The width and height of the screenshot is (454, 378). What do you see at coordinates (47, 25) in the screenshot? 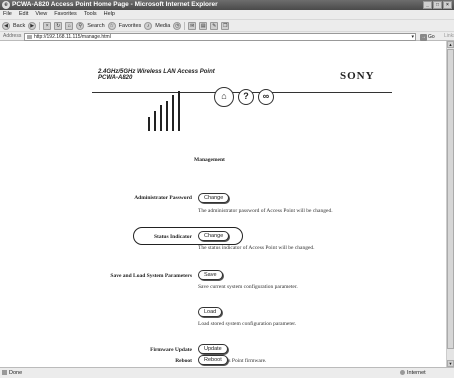
I see `stop-icon: ×` at bounding box center [47, 25].